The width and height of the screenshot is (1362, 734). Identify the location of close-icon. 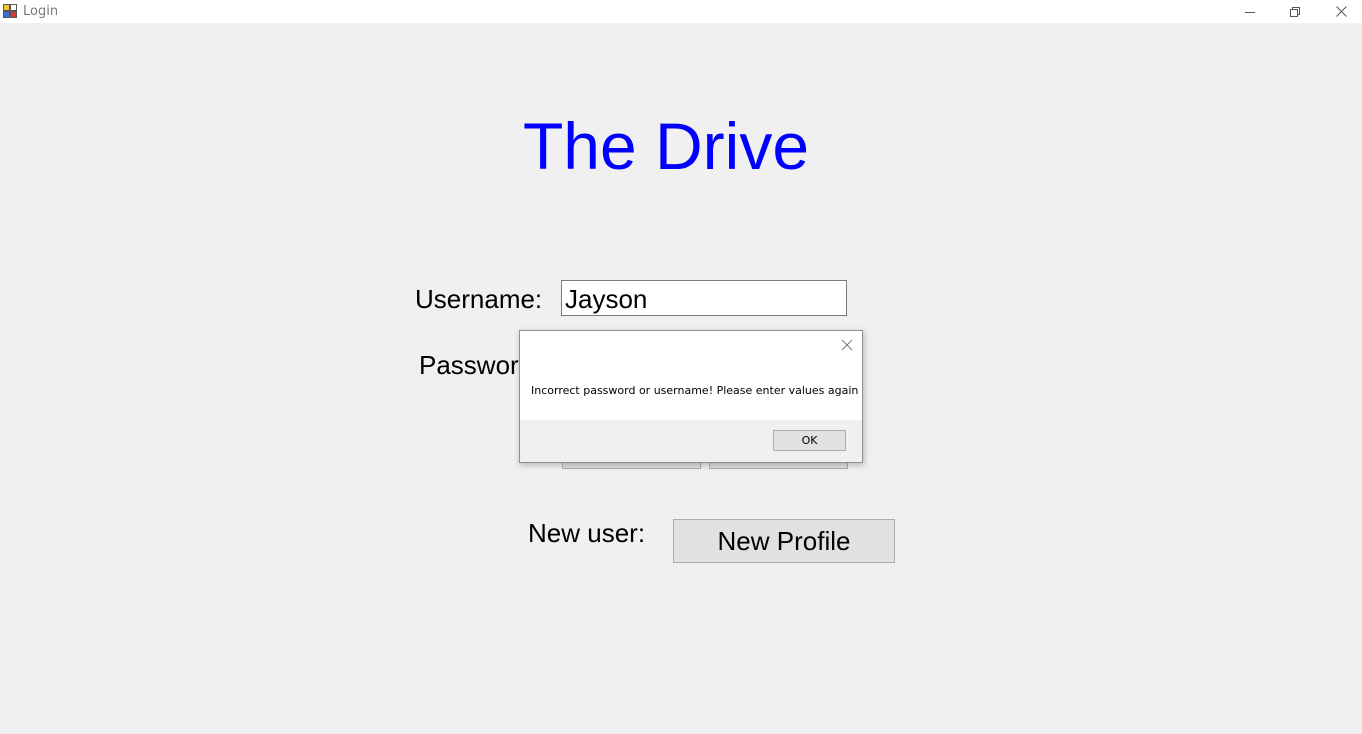
(1341, 11).